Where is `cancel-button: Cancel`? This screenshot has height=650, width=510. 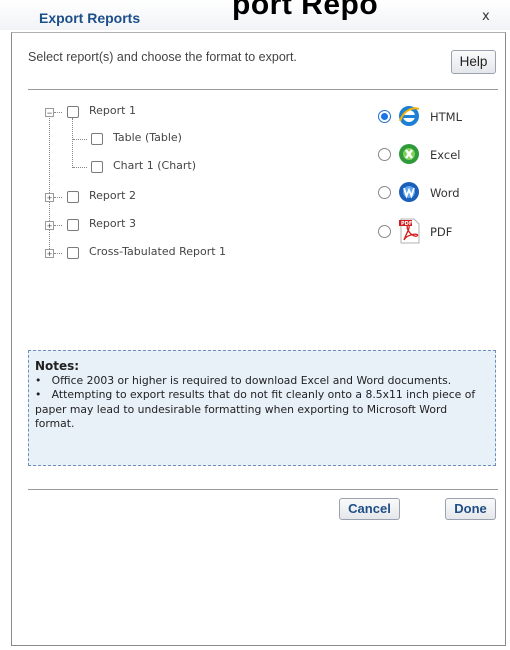
cancel-button: Cancel is located at coordinates (369, 509).